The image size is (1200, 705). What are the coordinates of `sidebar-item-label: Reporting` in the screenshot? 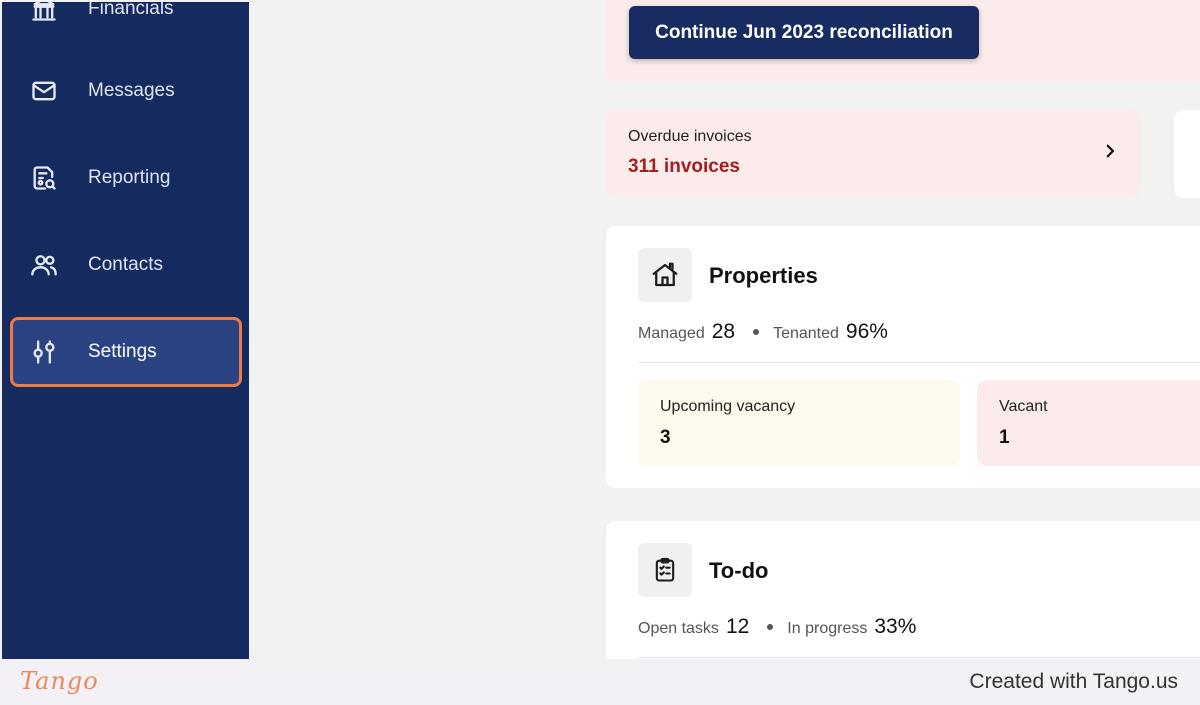 It's located at (129, 177).